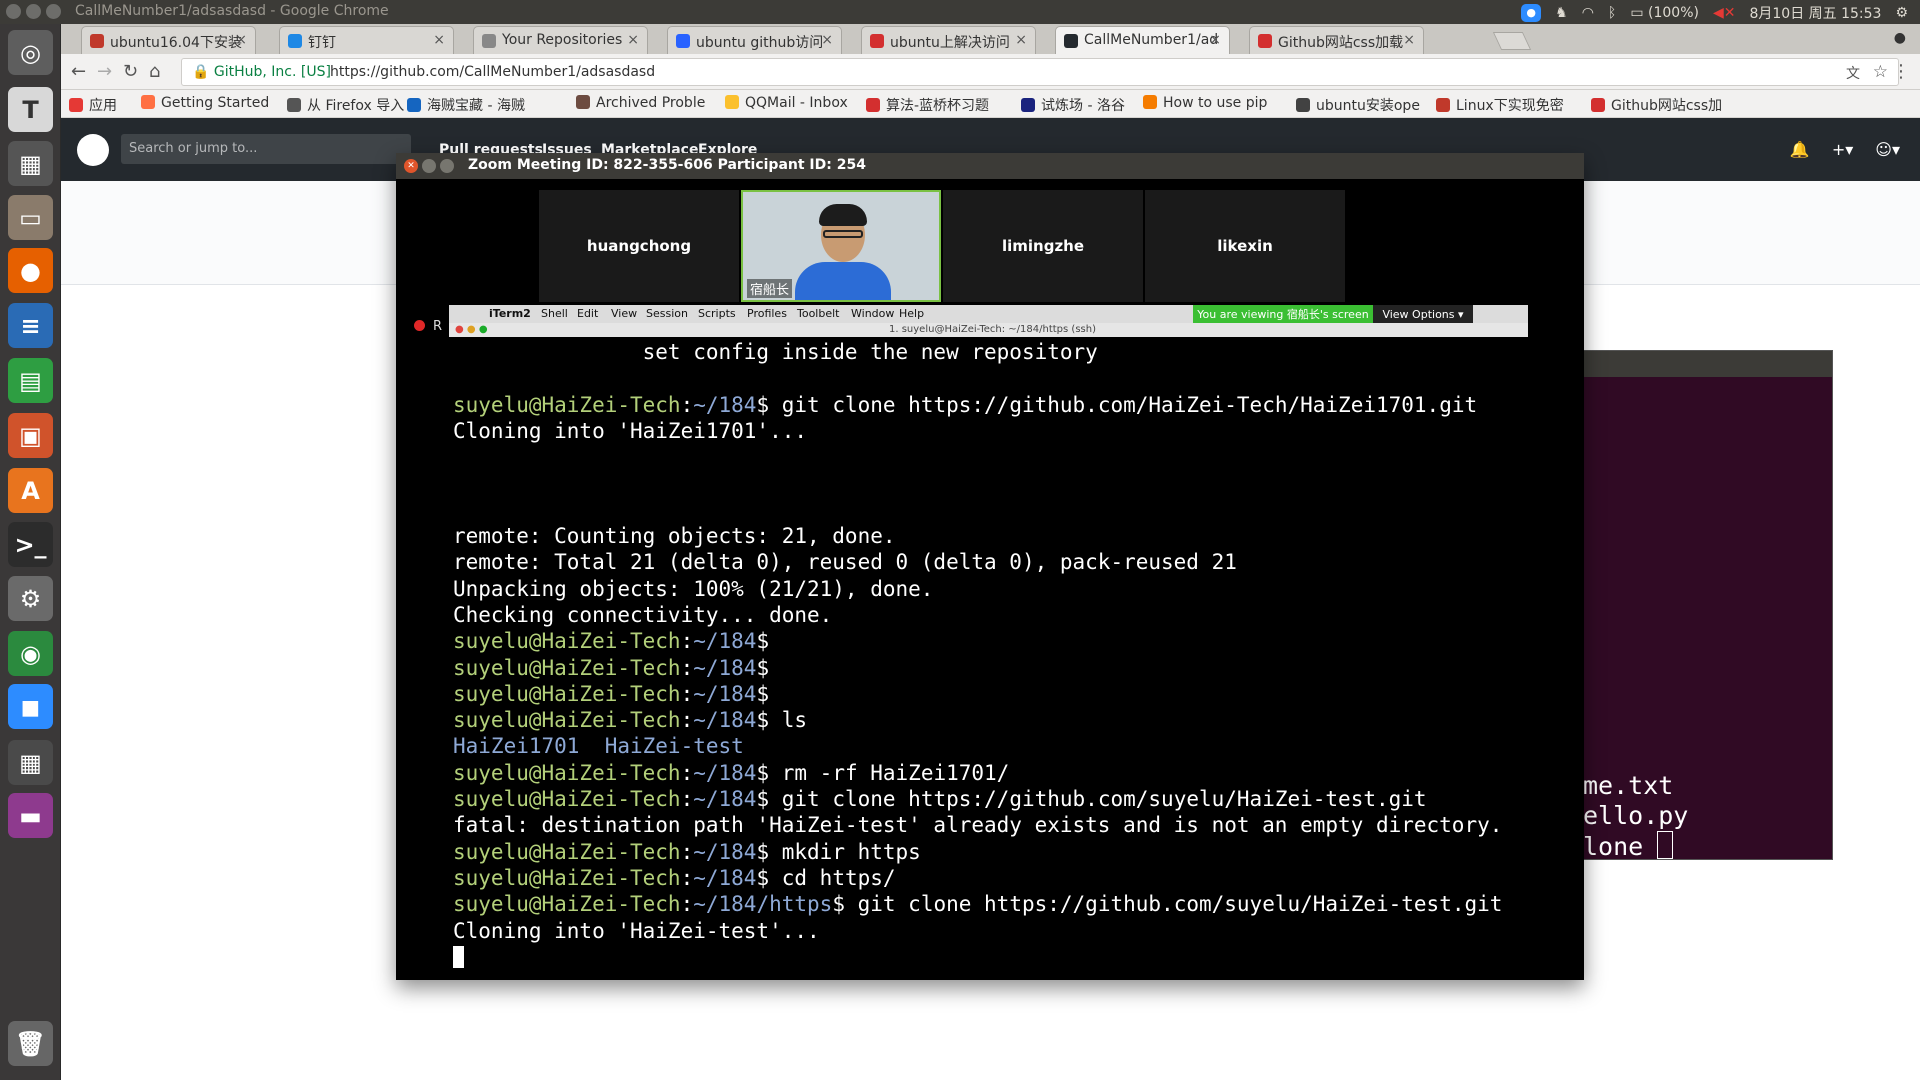 This screenshot has height=1080, width=1920. I want to click on background-terminal-window: me.txt ello.py lone, so click(1705, 605).